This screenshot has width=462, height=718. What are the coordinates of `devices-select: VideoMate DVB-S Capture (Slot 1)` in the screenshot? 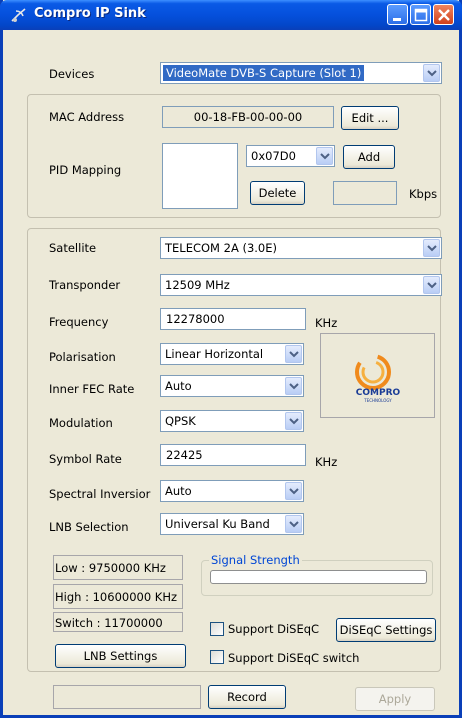 It's located at (301, 73).